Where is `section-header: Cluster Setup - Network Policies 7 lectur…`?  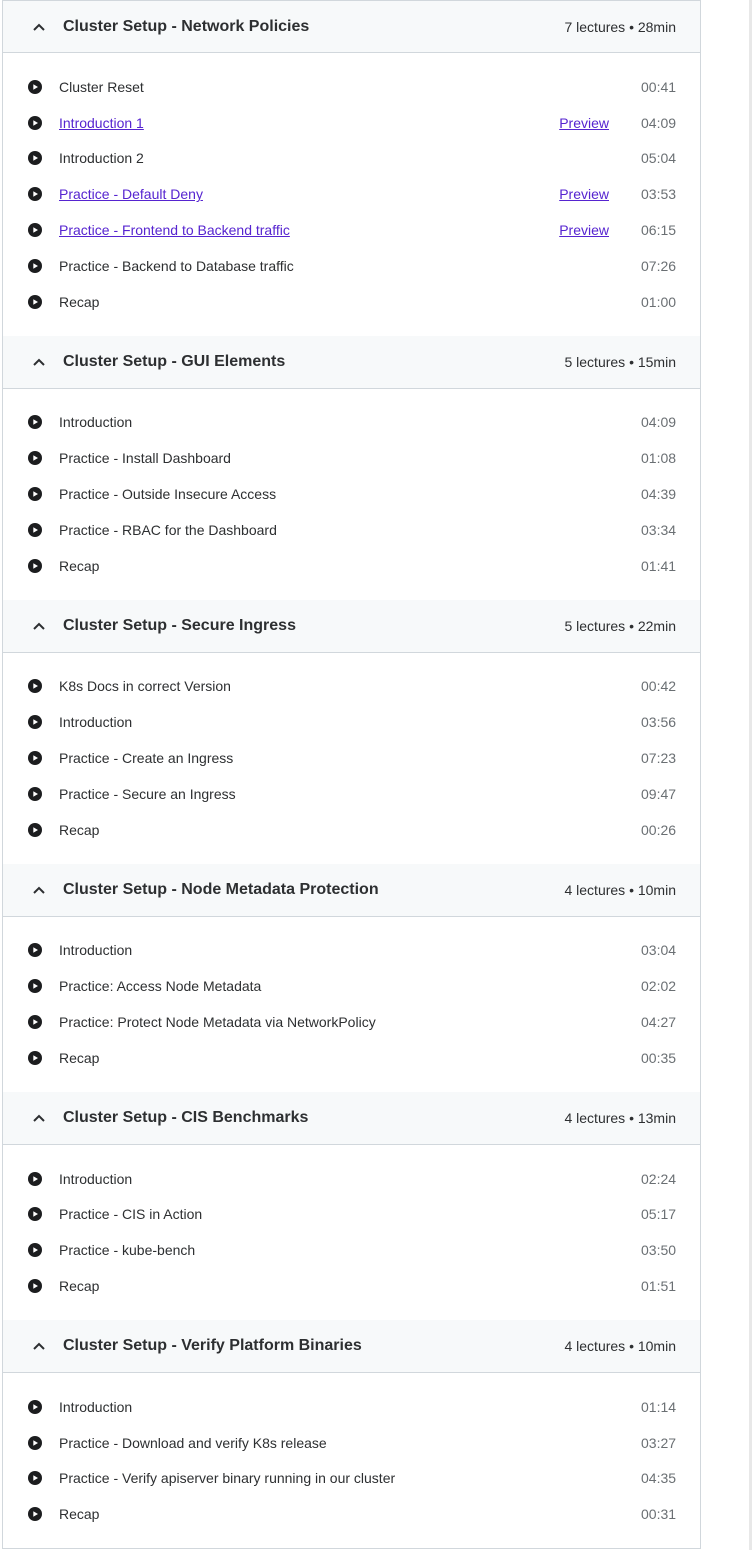 section-header: Cluster Setup - Network Policies 7 lectur… is located at coordinates (351, 26).